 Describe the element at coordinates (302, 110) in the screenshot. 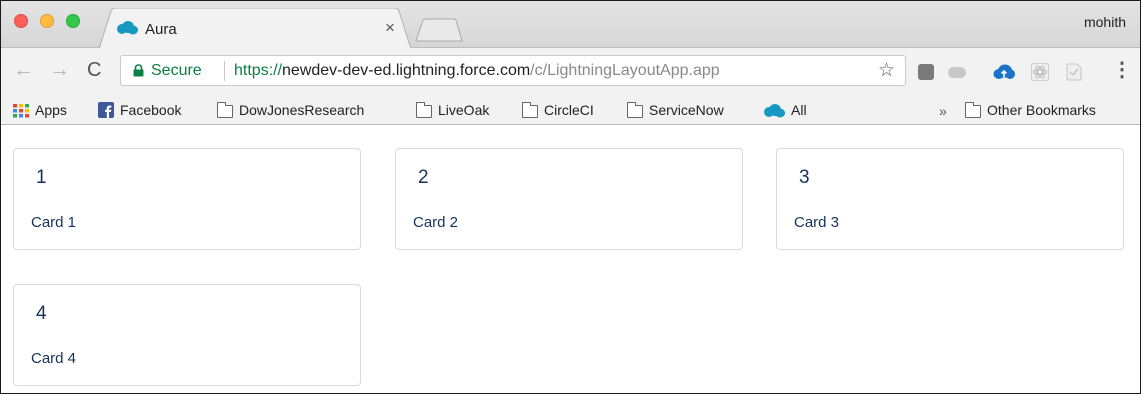

I see `bookmark-label: DowJonesResearch` at that location.